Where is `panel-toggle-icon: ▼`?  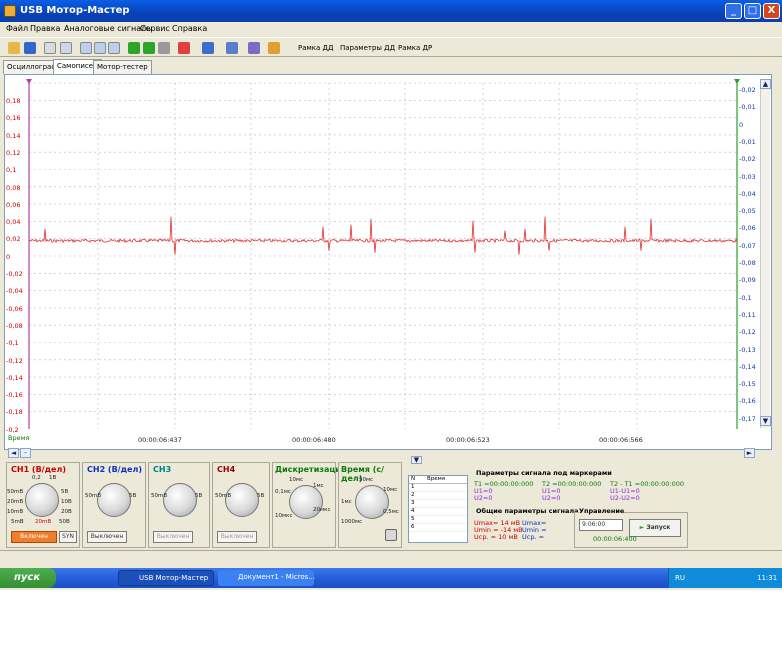 panel-toggle-icon: ▼ is located at coordinates (416, 460).